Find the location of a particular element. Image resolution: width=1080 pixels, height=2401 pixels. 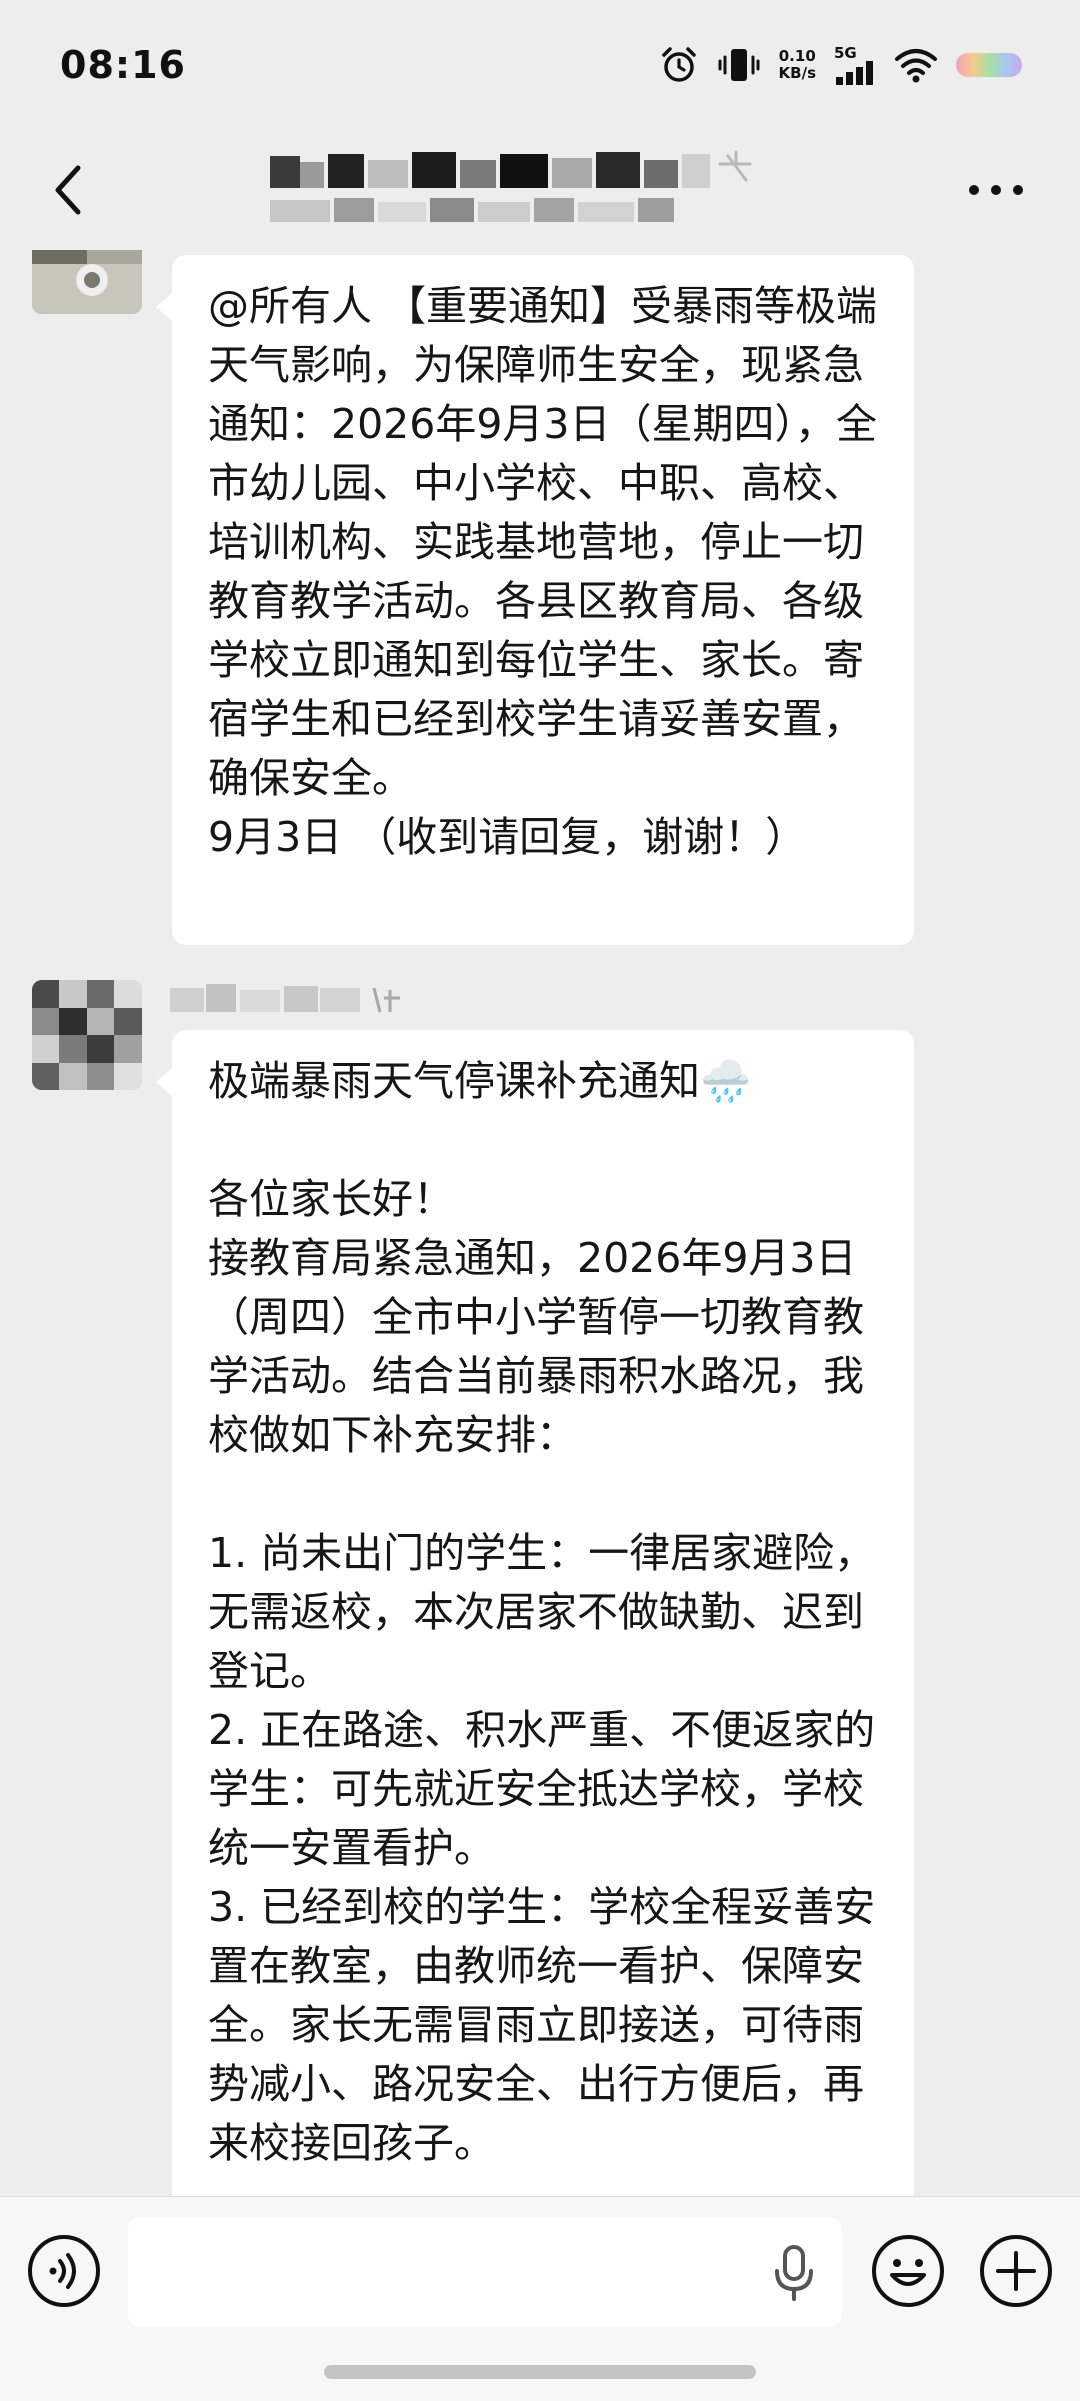

sender-name is located at coordinates (300, 998).